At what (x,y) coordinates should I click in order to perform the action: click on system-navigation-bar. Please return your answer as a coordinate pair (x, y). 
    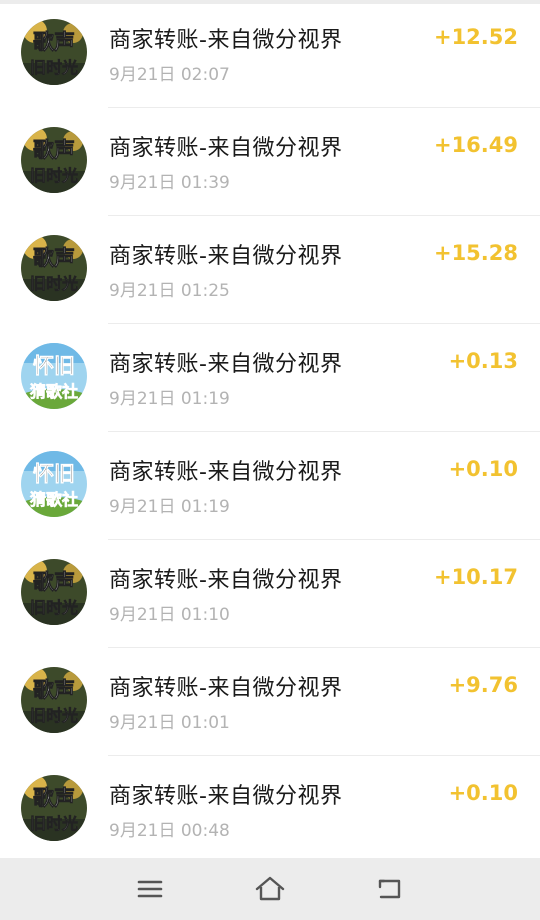
    Looking at the image, I should click on (270, 889).